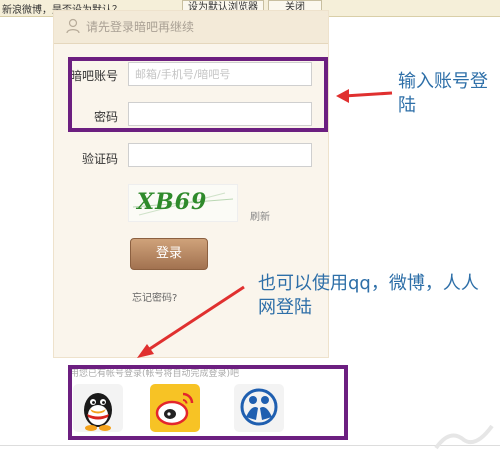 The height and width of the screenshot is (454, 500). Describe the element at coordinates (368, 94) in the screenshot. I see `arrow-to-account` at that location.